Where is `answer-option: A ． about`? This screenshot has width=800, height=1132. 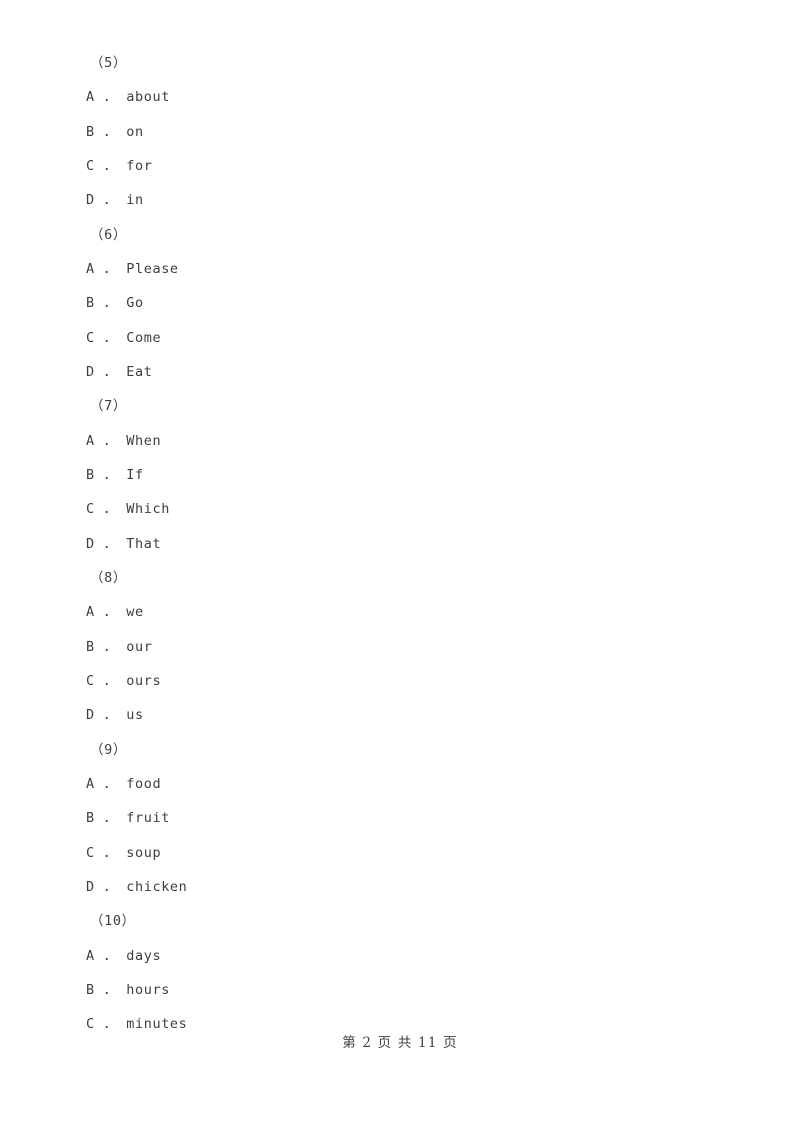 answer-option: A ． about is located at coordinates (128, 97).